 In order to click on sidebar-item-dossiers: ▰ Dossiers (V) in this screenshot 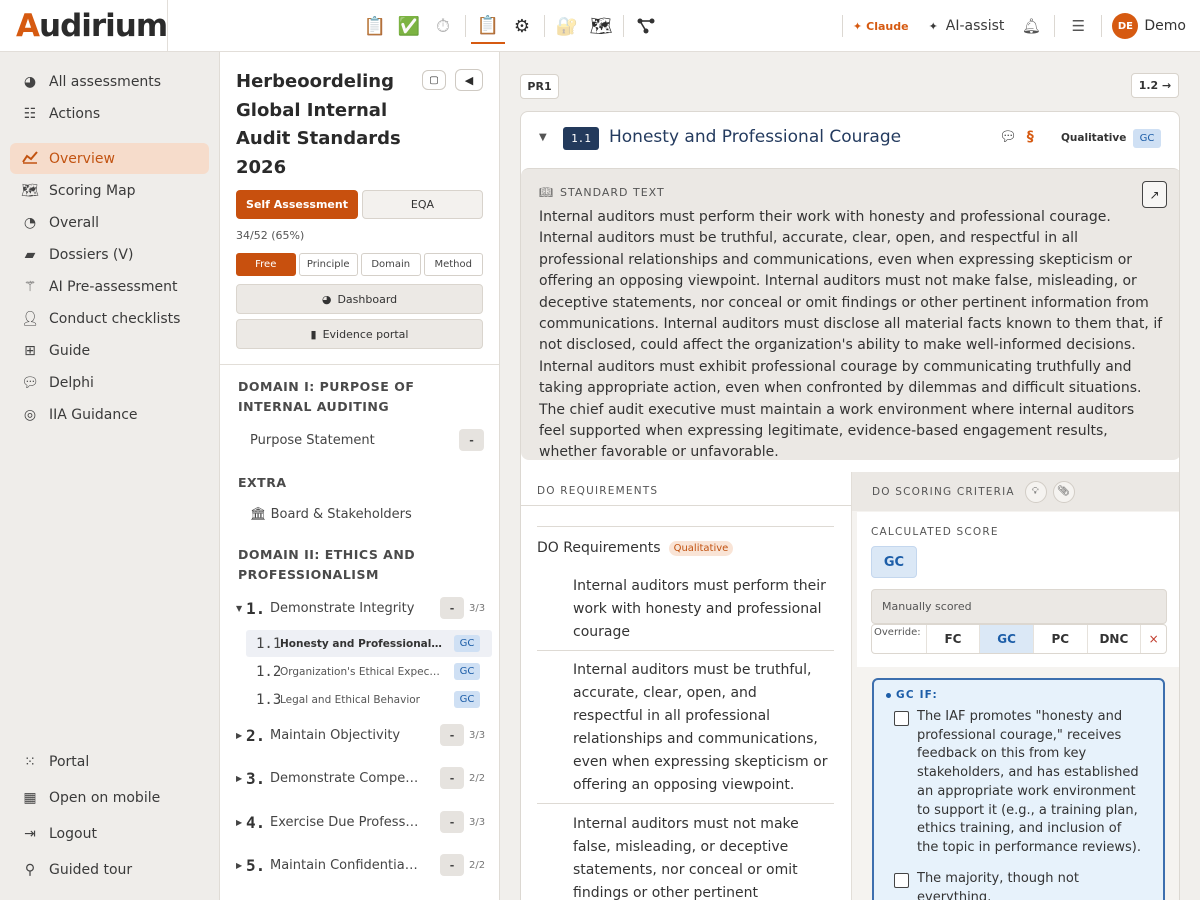, I will do `click(109, 254)`.